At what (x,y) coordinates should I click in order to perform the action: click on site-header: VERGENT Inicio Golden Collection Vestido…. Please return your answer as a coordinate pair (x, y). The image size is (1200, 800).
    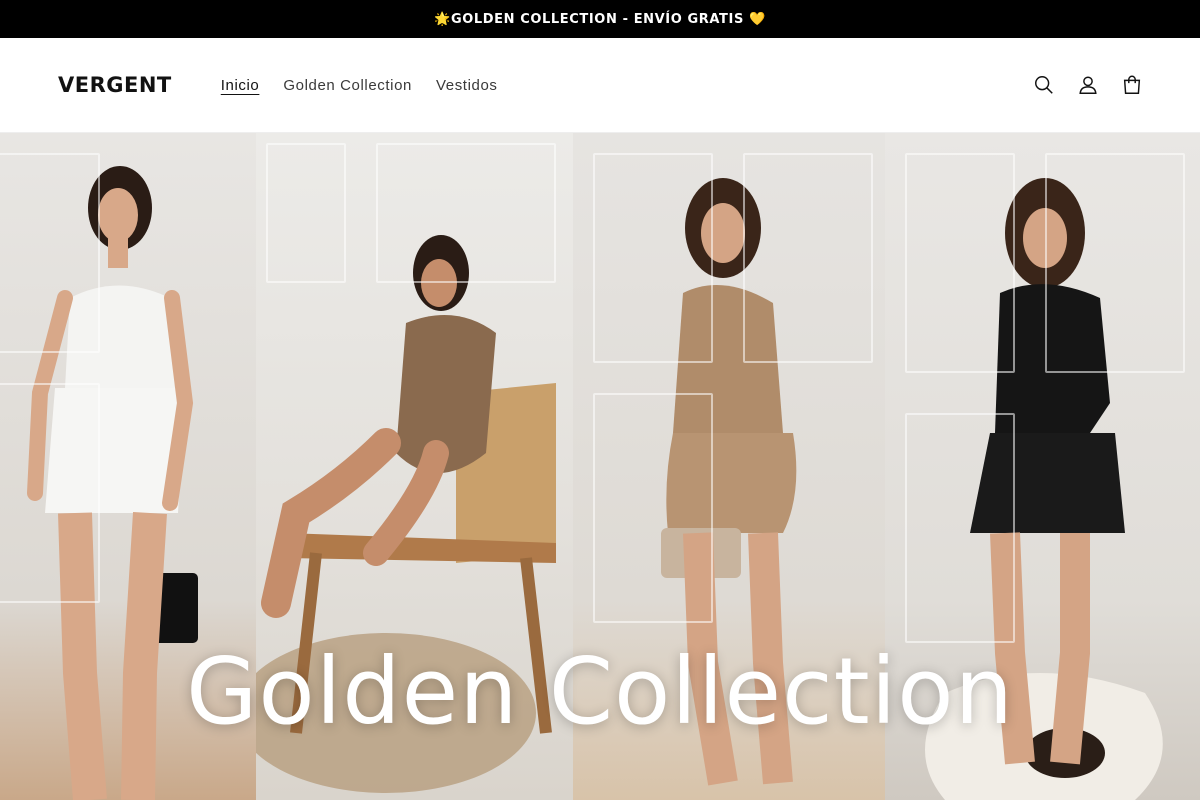
    Looking at the image, I should click on (600, 85).